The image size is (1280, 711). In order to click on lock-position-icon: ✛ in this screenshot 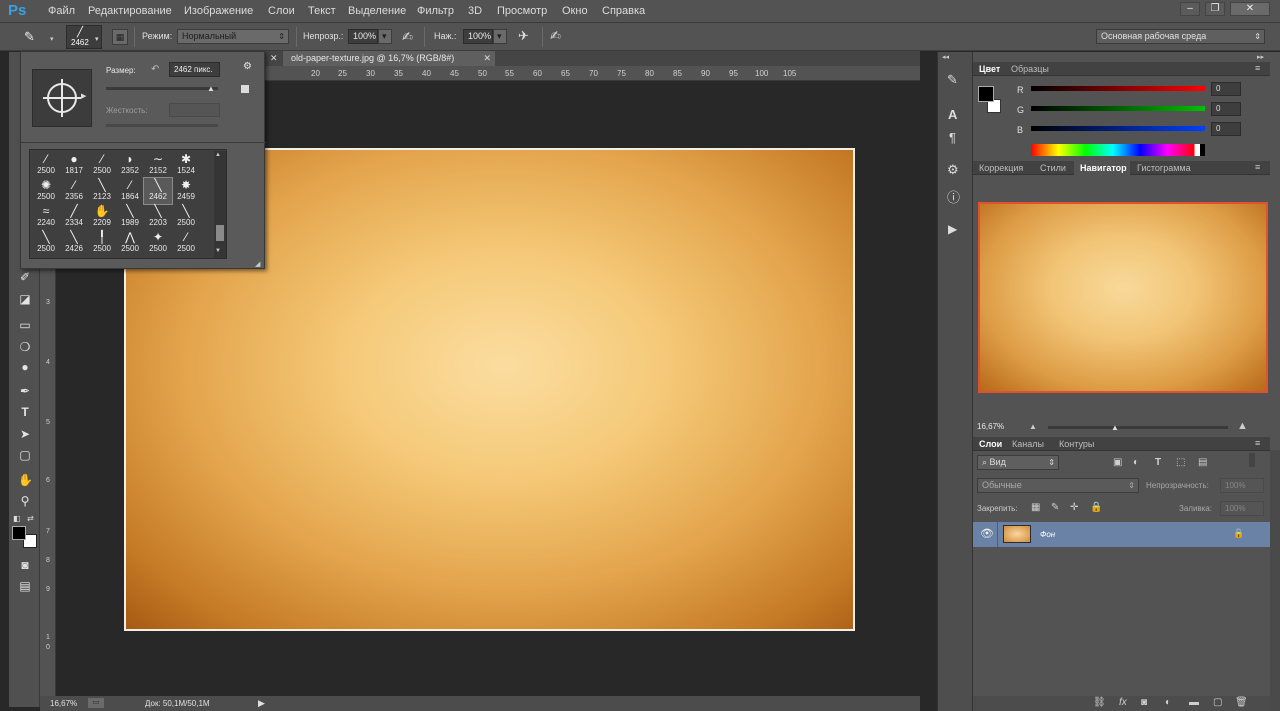, I will do `click(1074, 507)`.